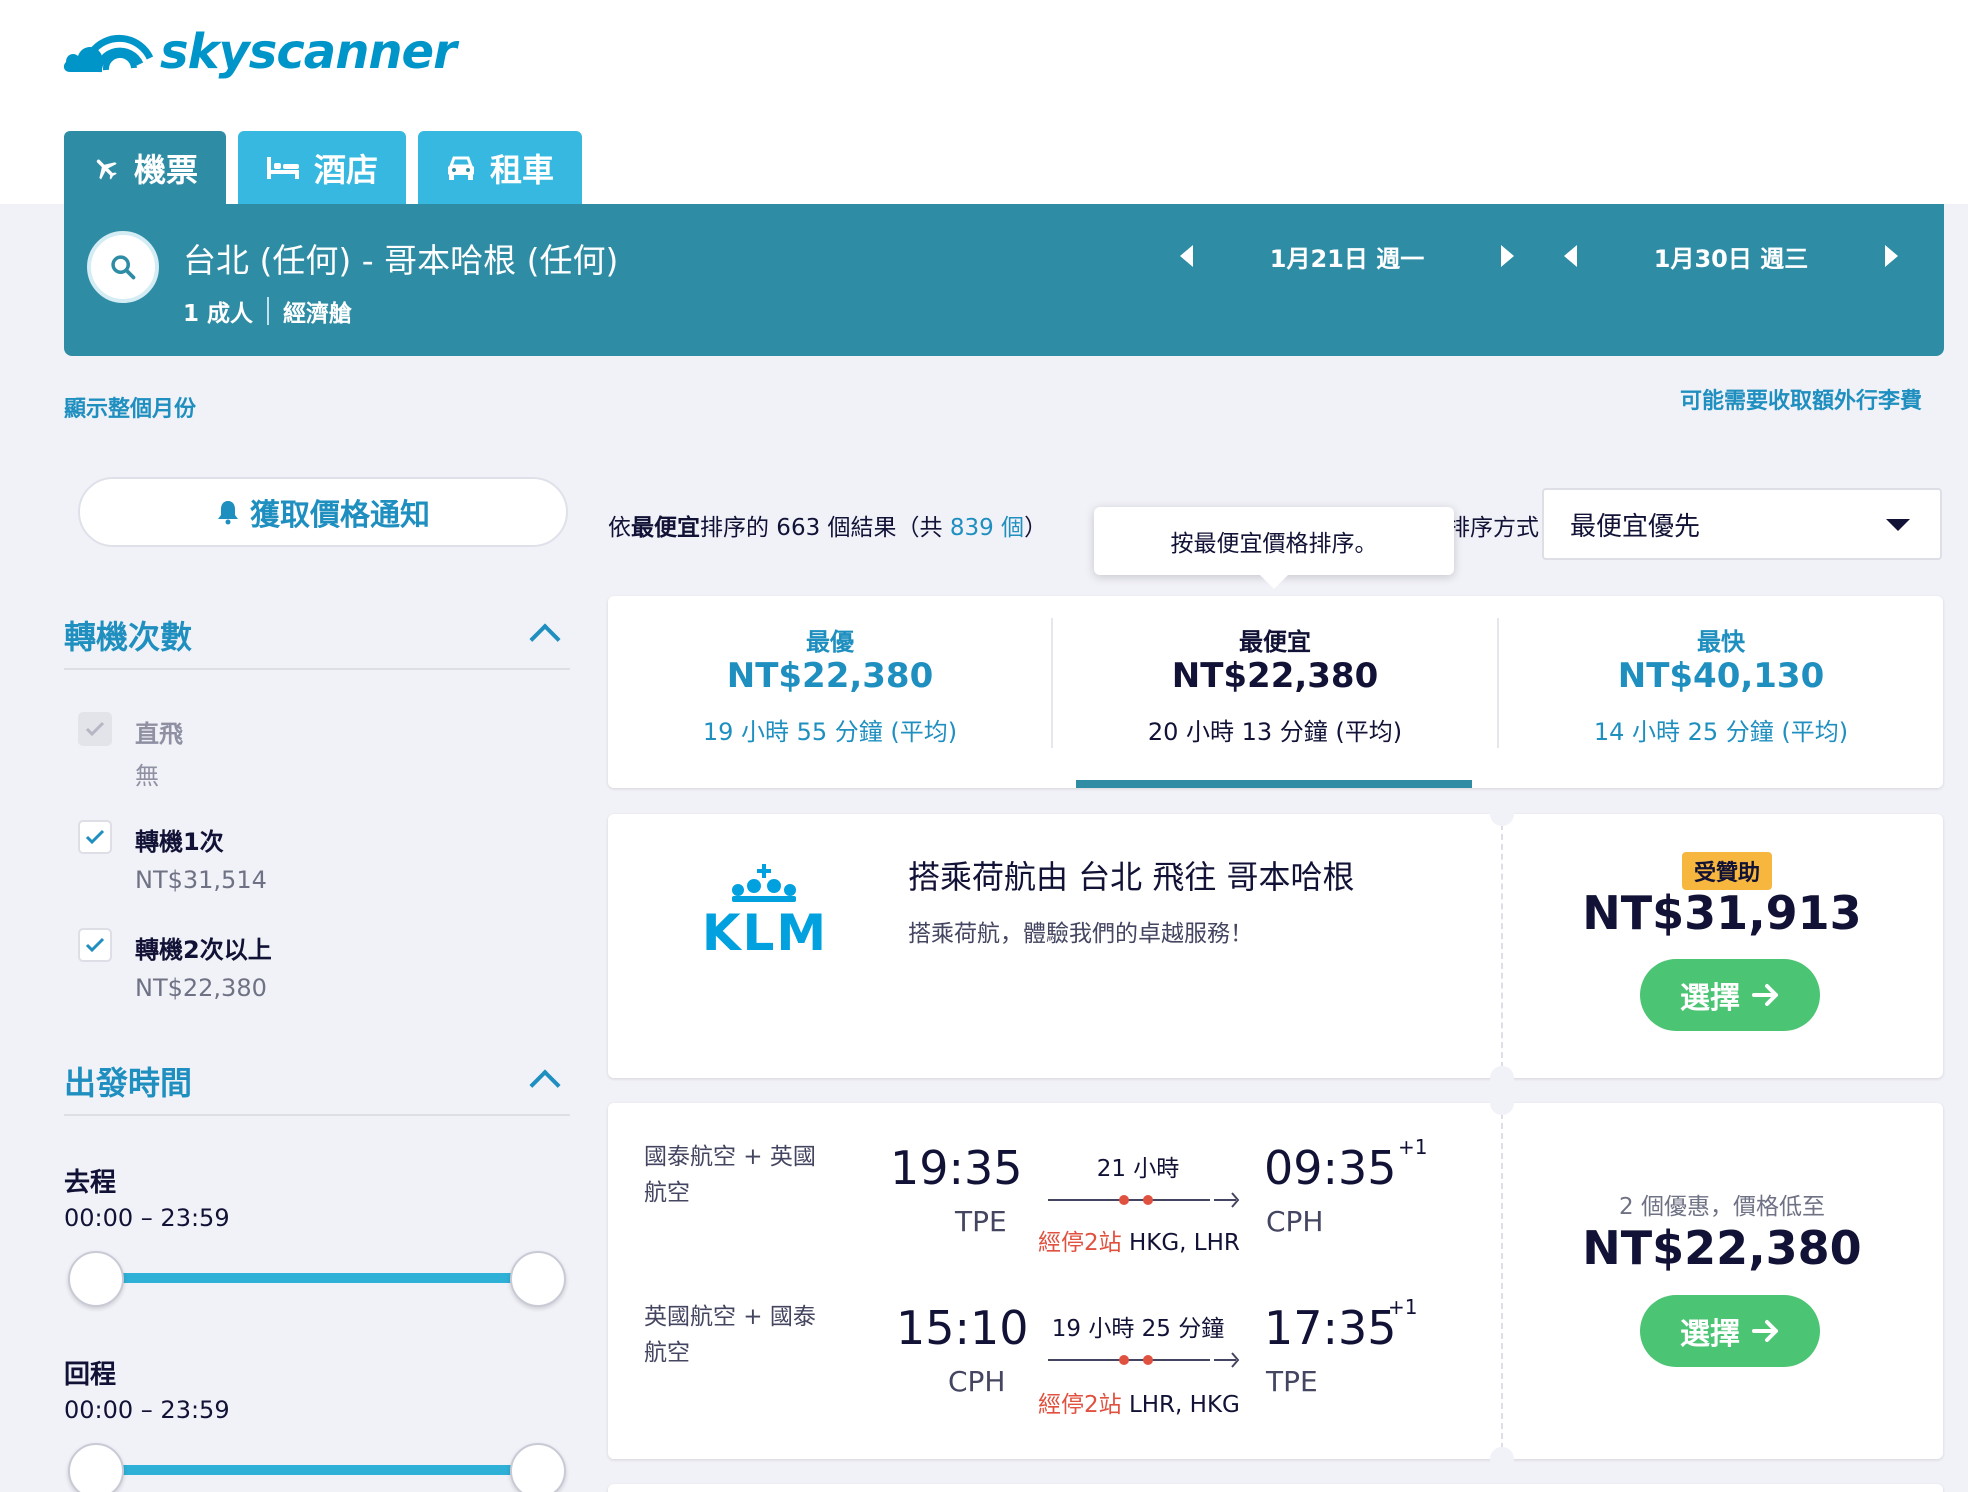 The image size is (1968, 1492). Describe the element at coordinates (1801, 399) in the screenshot. I see `baggage-fee-link: 可能需要收取額外行李費` at that location.